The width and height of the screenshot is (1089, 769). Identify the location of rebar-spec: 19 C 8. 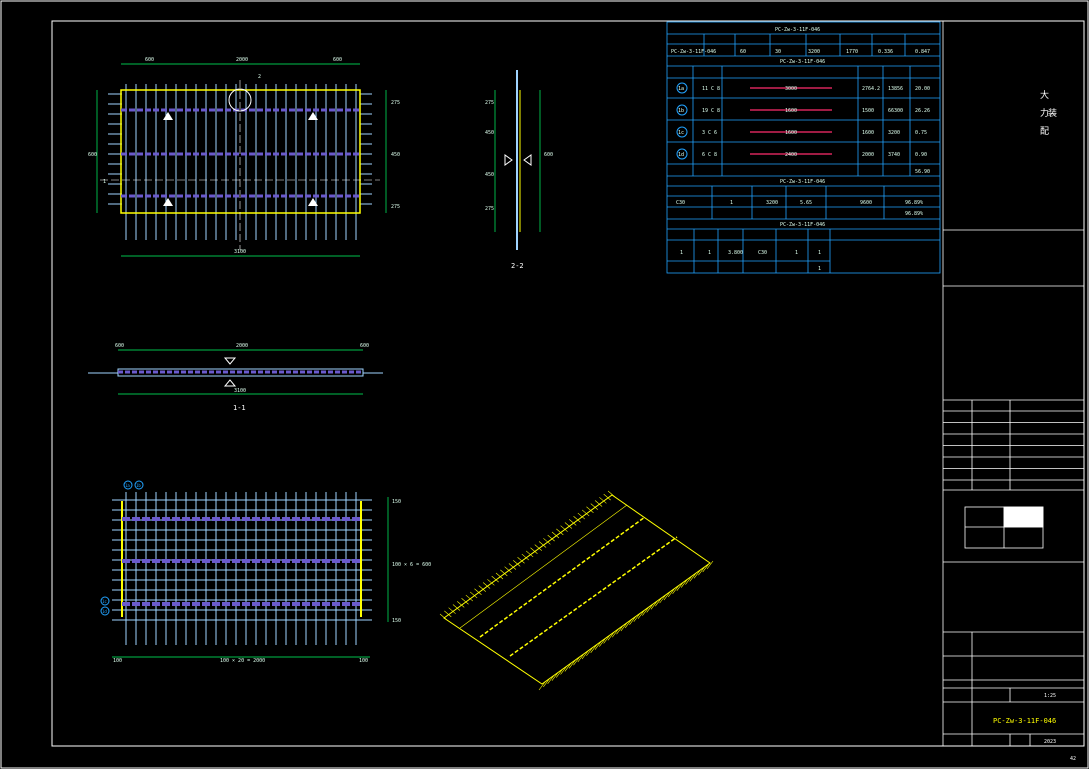
(711, 111).